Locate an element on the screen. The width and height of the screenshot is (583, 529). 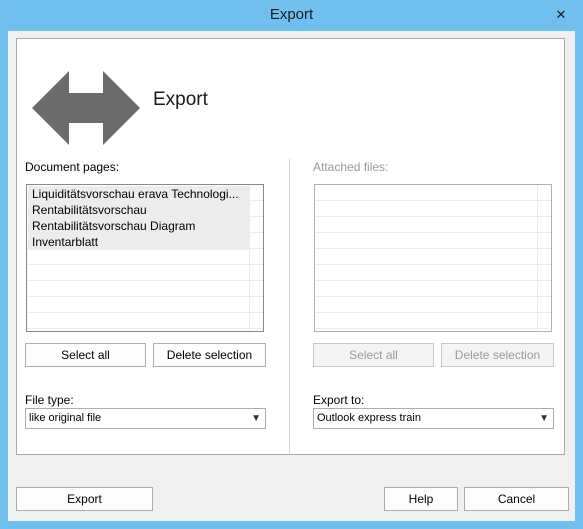
attached-files-list is located at coordinates (433, 258).